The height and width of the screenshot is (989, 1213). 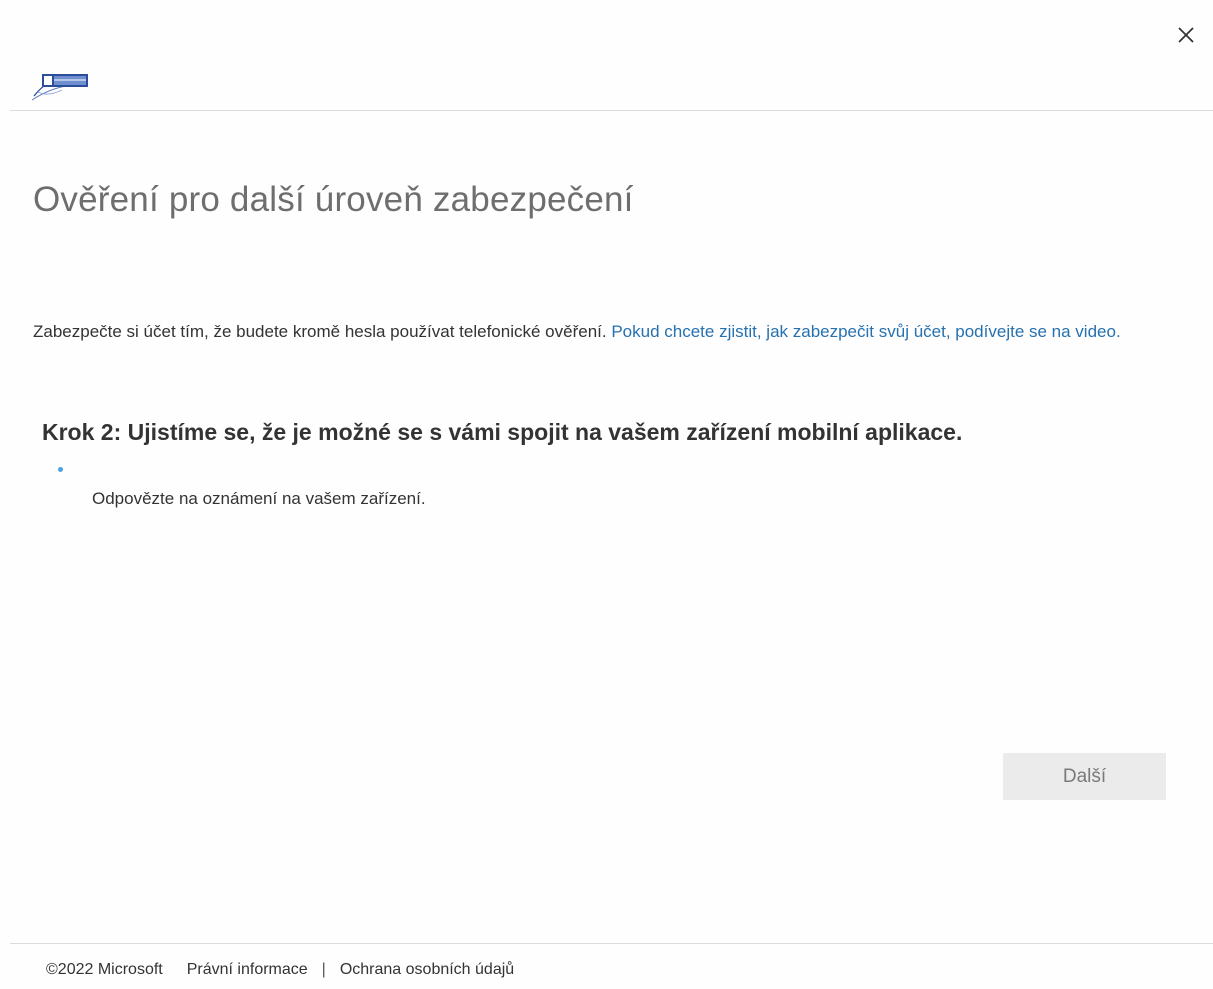 What do you see at coordinates (333, 199) in the screenshot?
I see `page-title: Ověření pro další úroveň zabezpečení` at bounding box center [333, 199].